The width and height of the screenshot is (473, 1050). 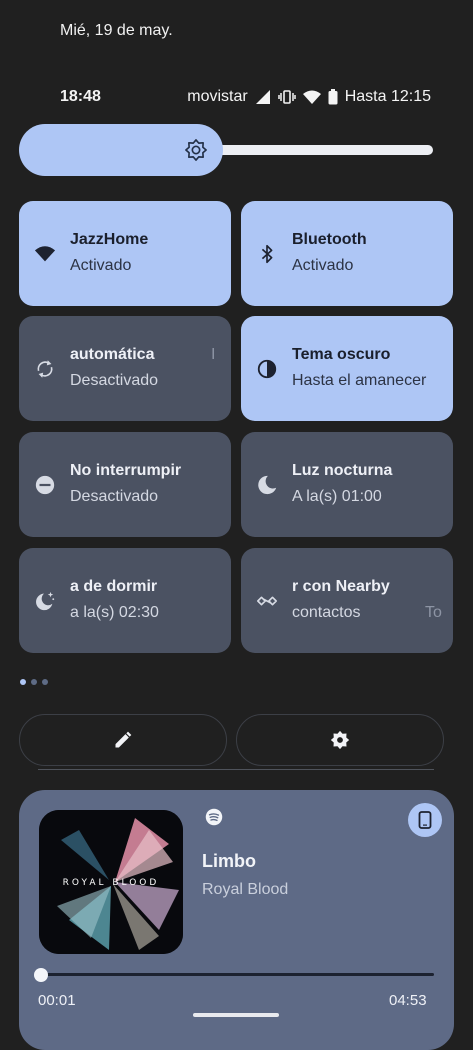 I want to click on phone-icon, so click(x=425, y=820).